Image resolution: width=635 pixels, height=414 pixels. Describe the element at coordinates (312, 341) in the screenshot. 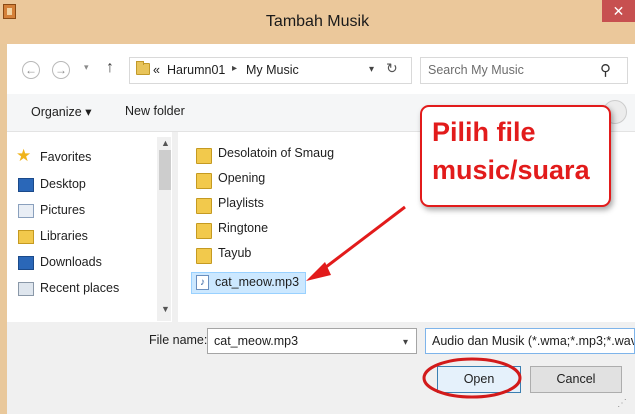

I see `file-name-input: cat_meow.mp3` at that location.